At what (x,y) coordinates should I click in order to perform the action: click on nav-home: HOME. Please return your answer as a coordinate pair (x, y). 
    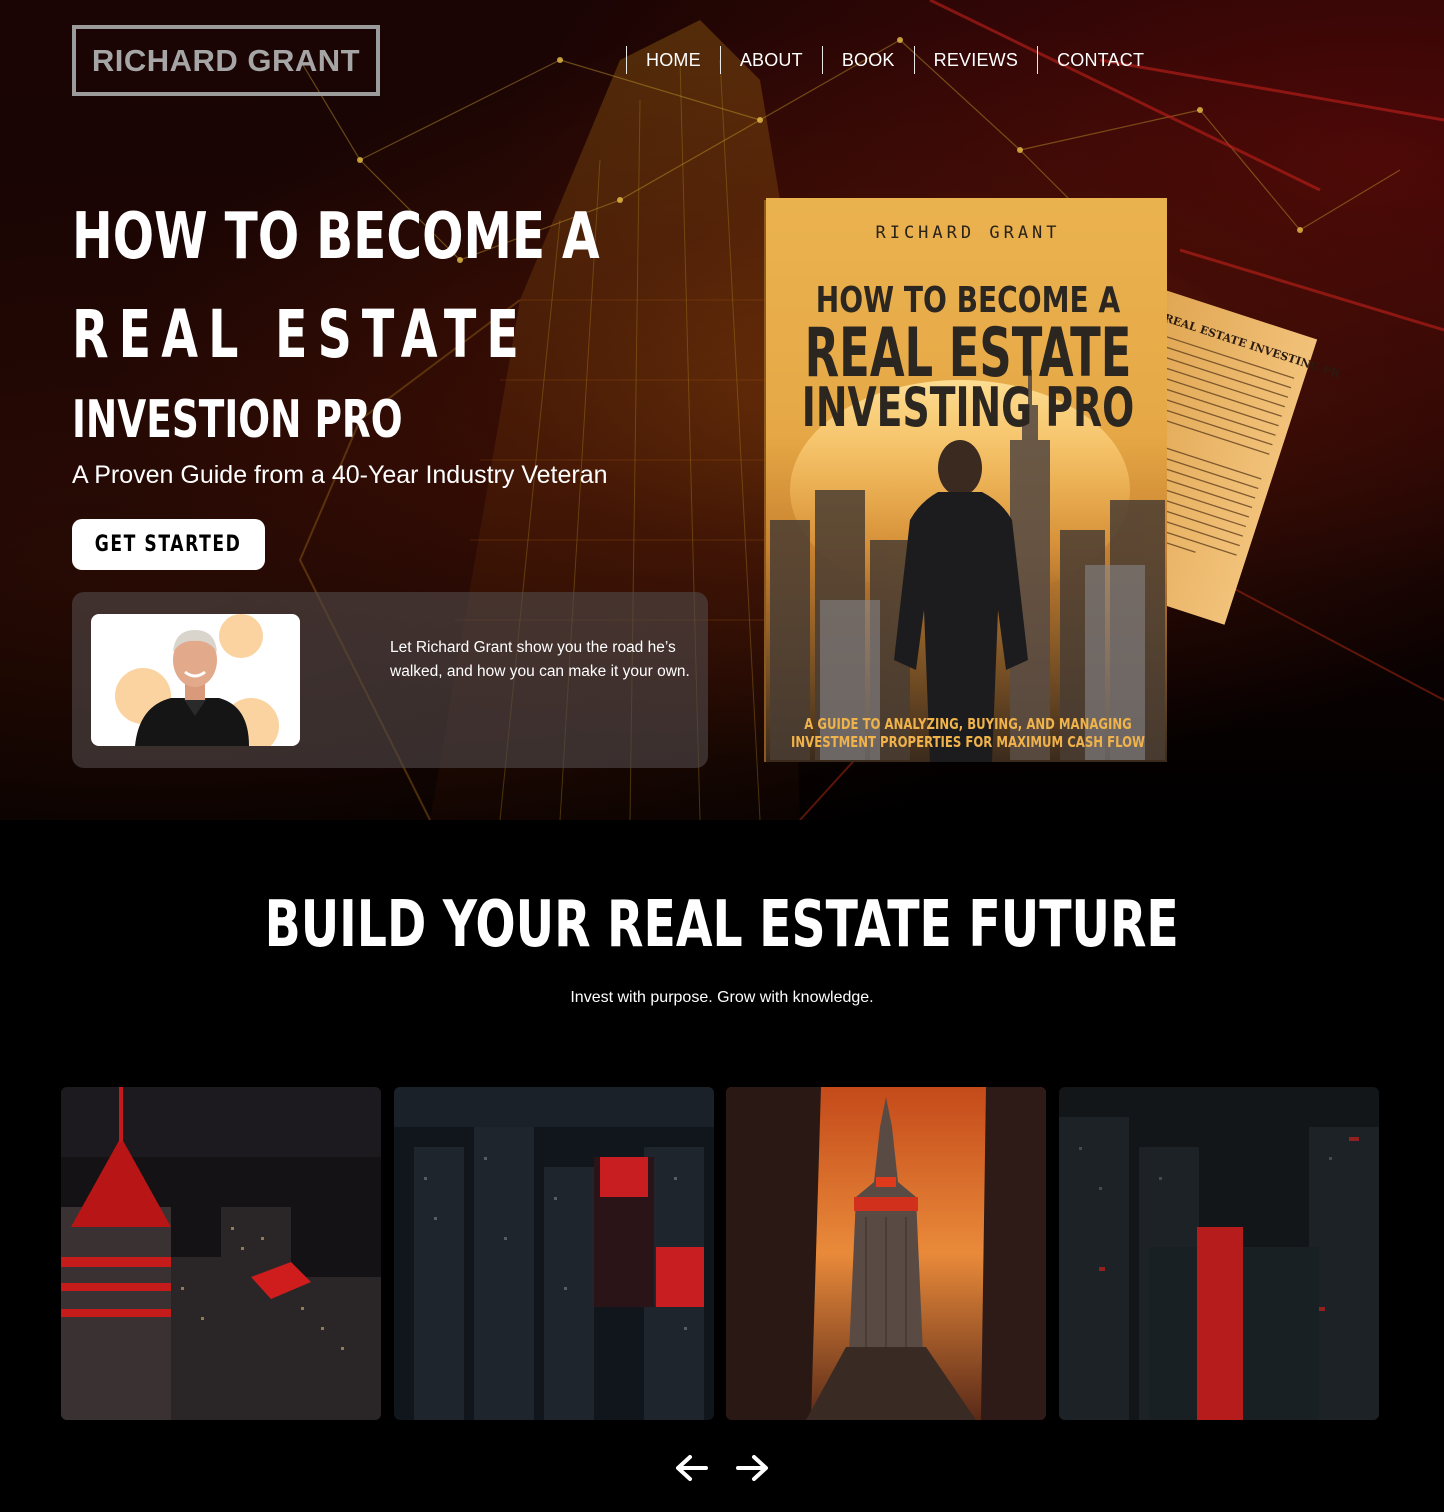
    Looking at the image, I should click on (673, 60).